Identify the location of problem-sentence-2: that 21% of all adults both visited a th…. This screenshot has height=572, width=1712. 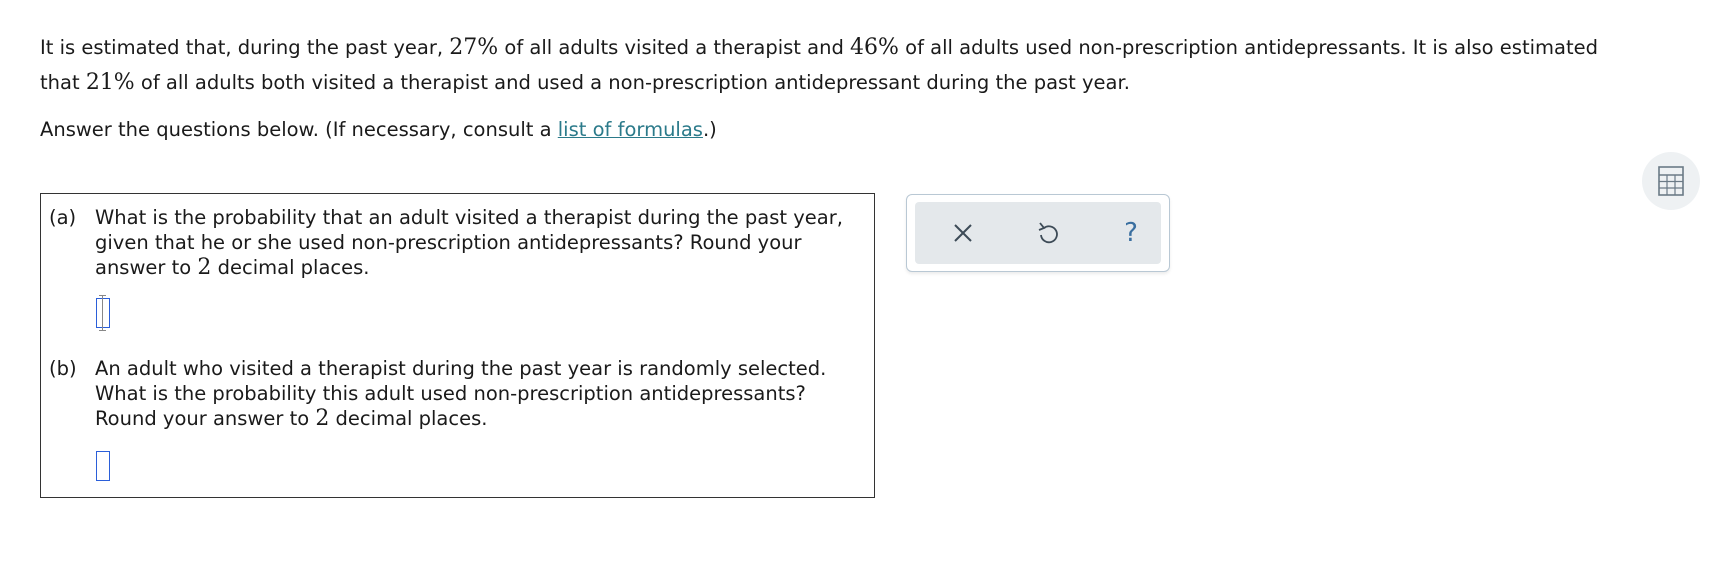
(860, 82).